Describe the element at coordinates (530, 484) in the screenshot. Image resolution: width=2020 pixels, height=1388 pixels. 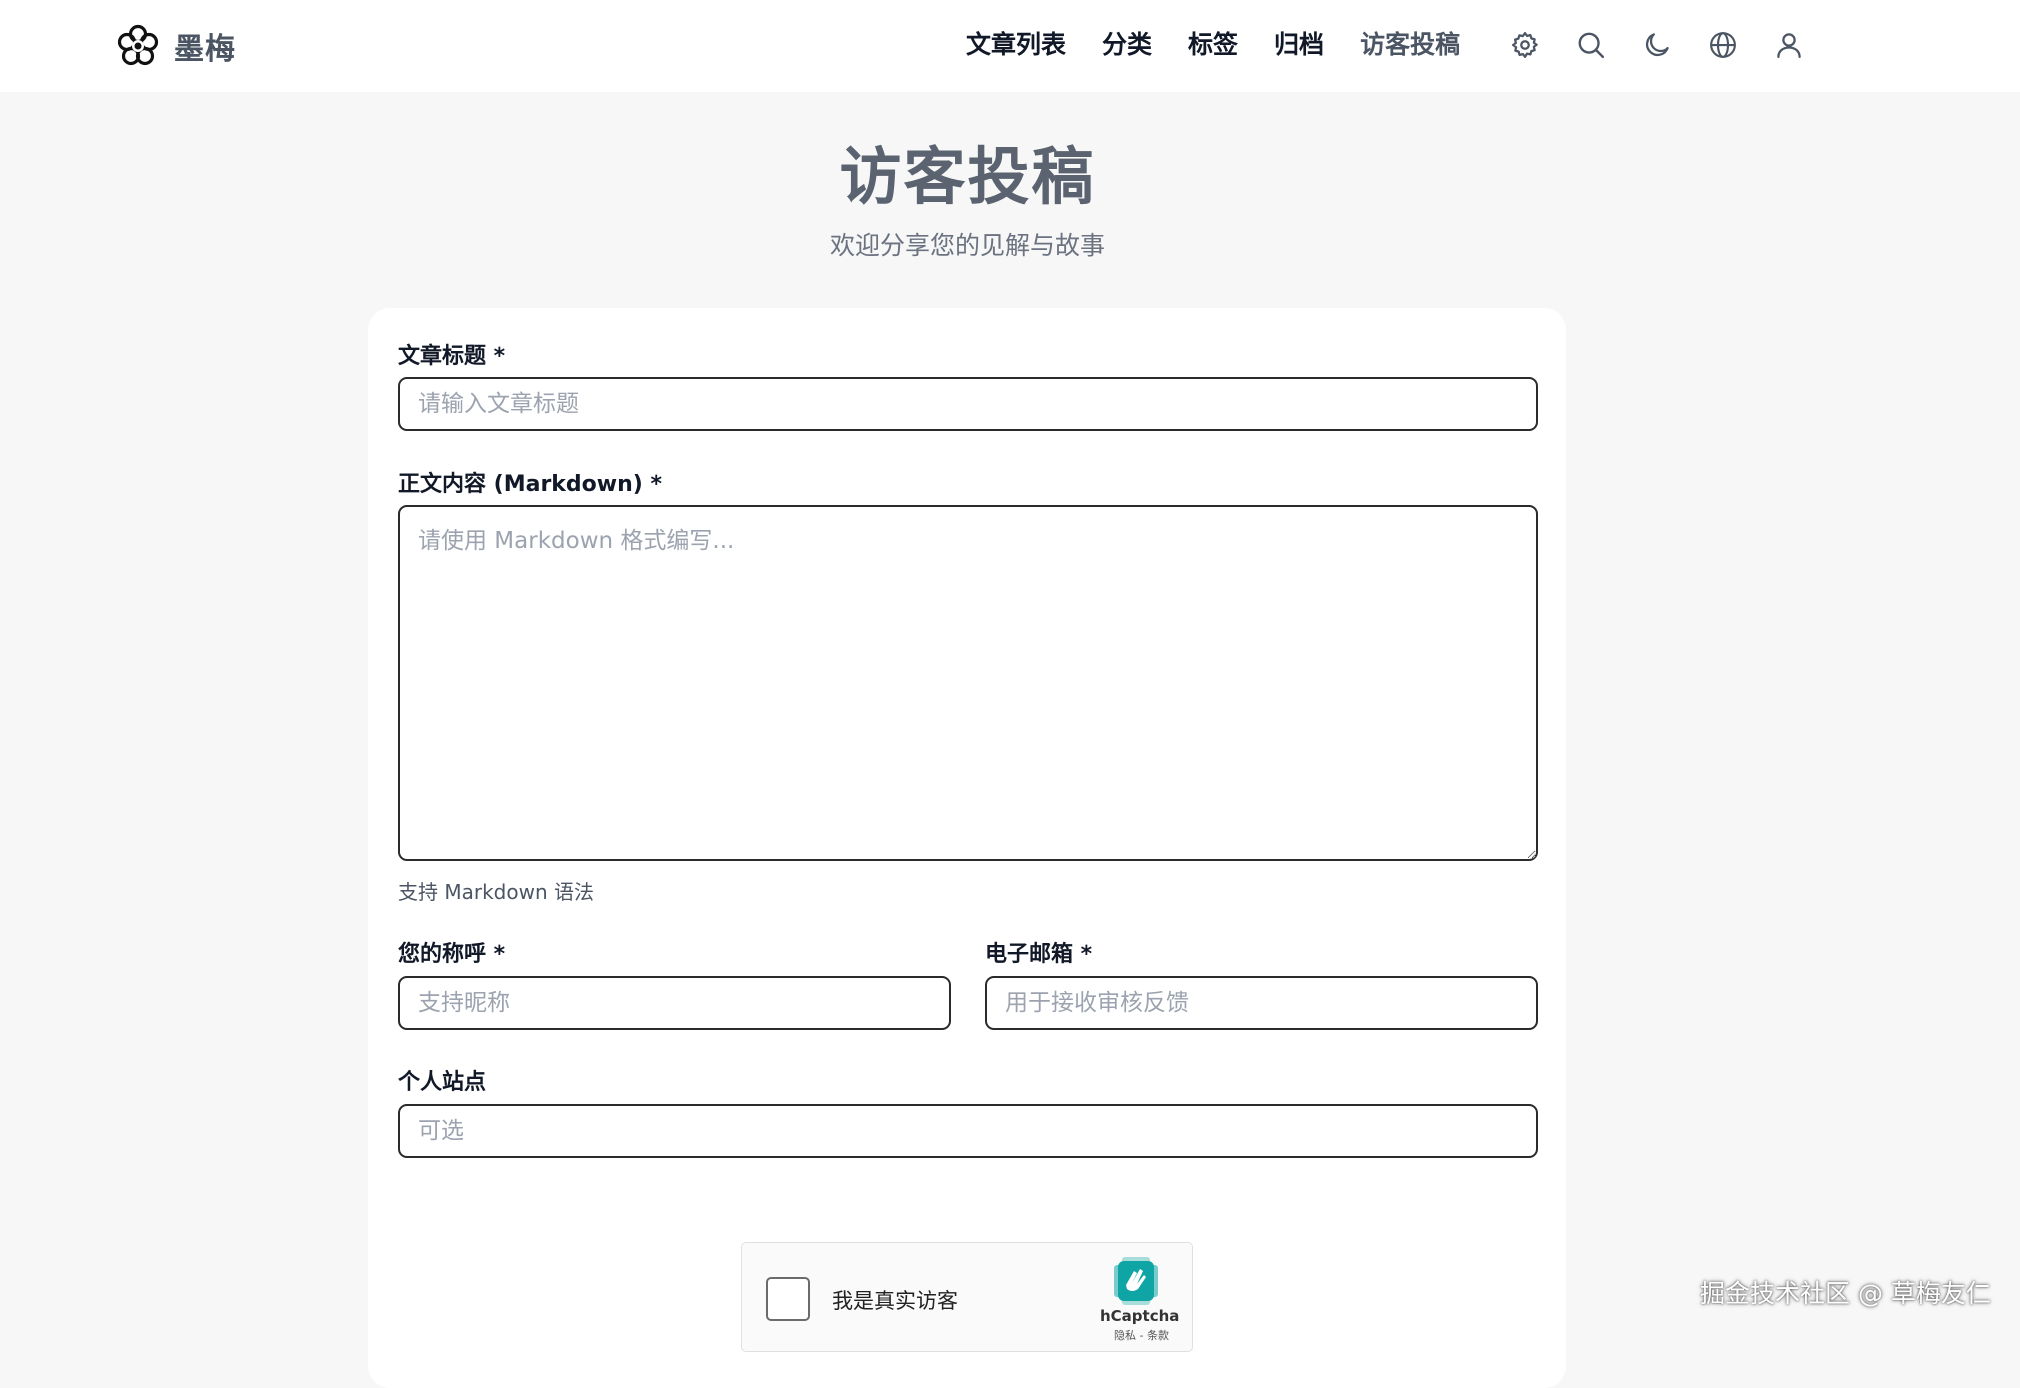
I see `content-label: 正文内容 (Markdown) *` at that location.